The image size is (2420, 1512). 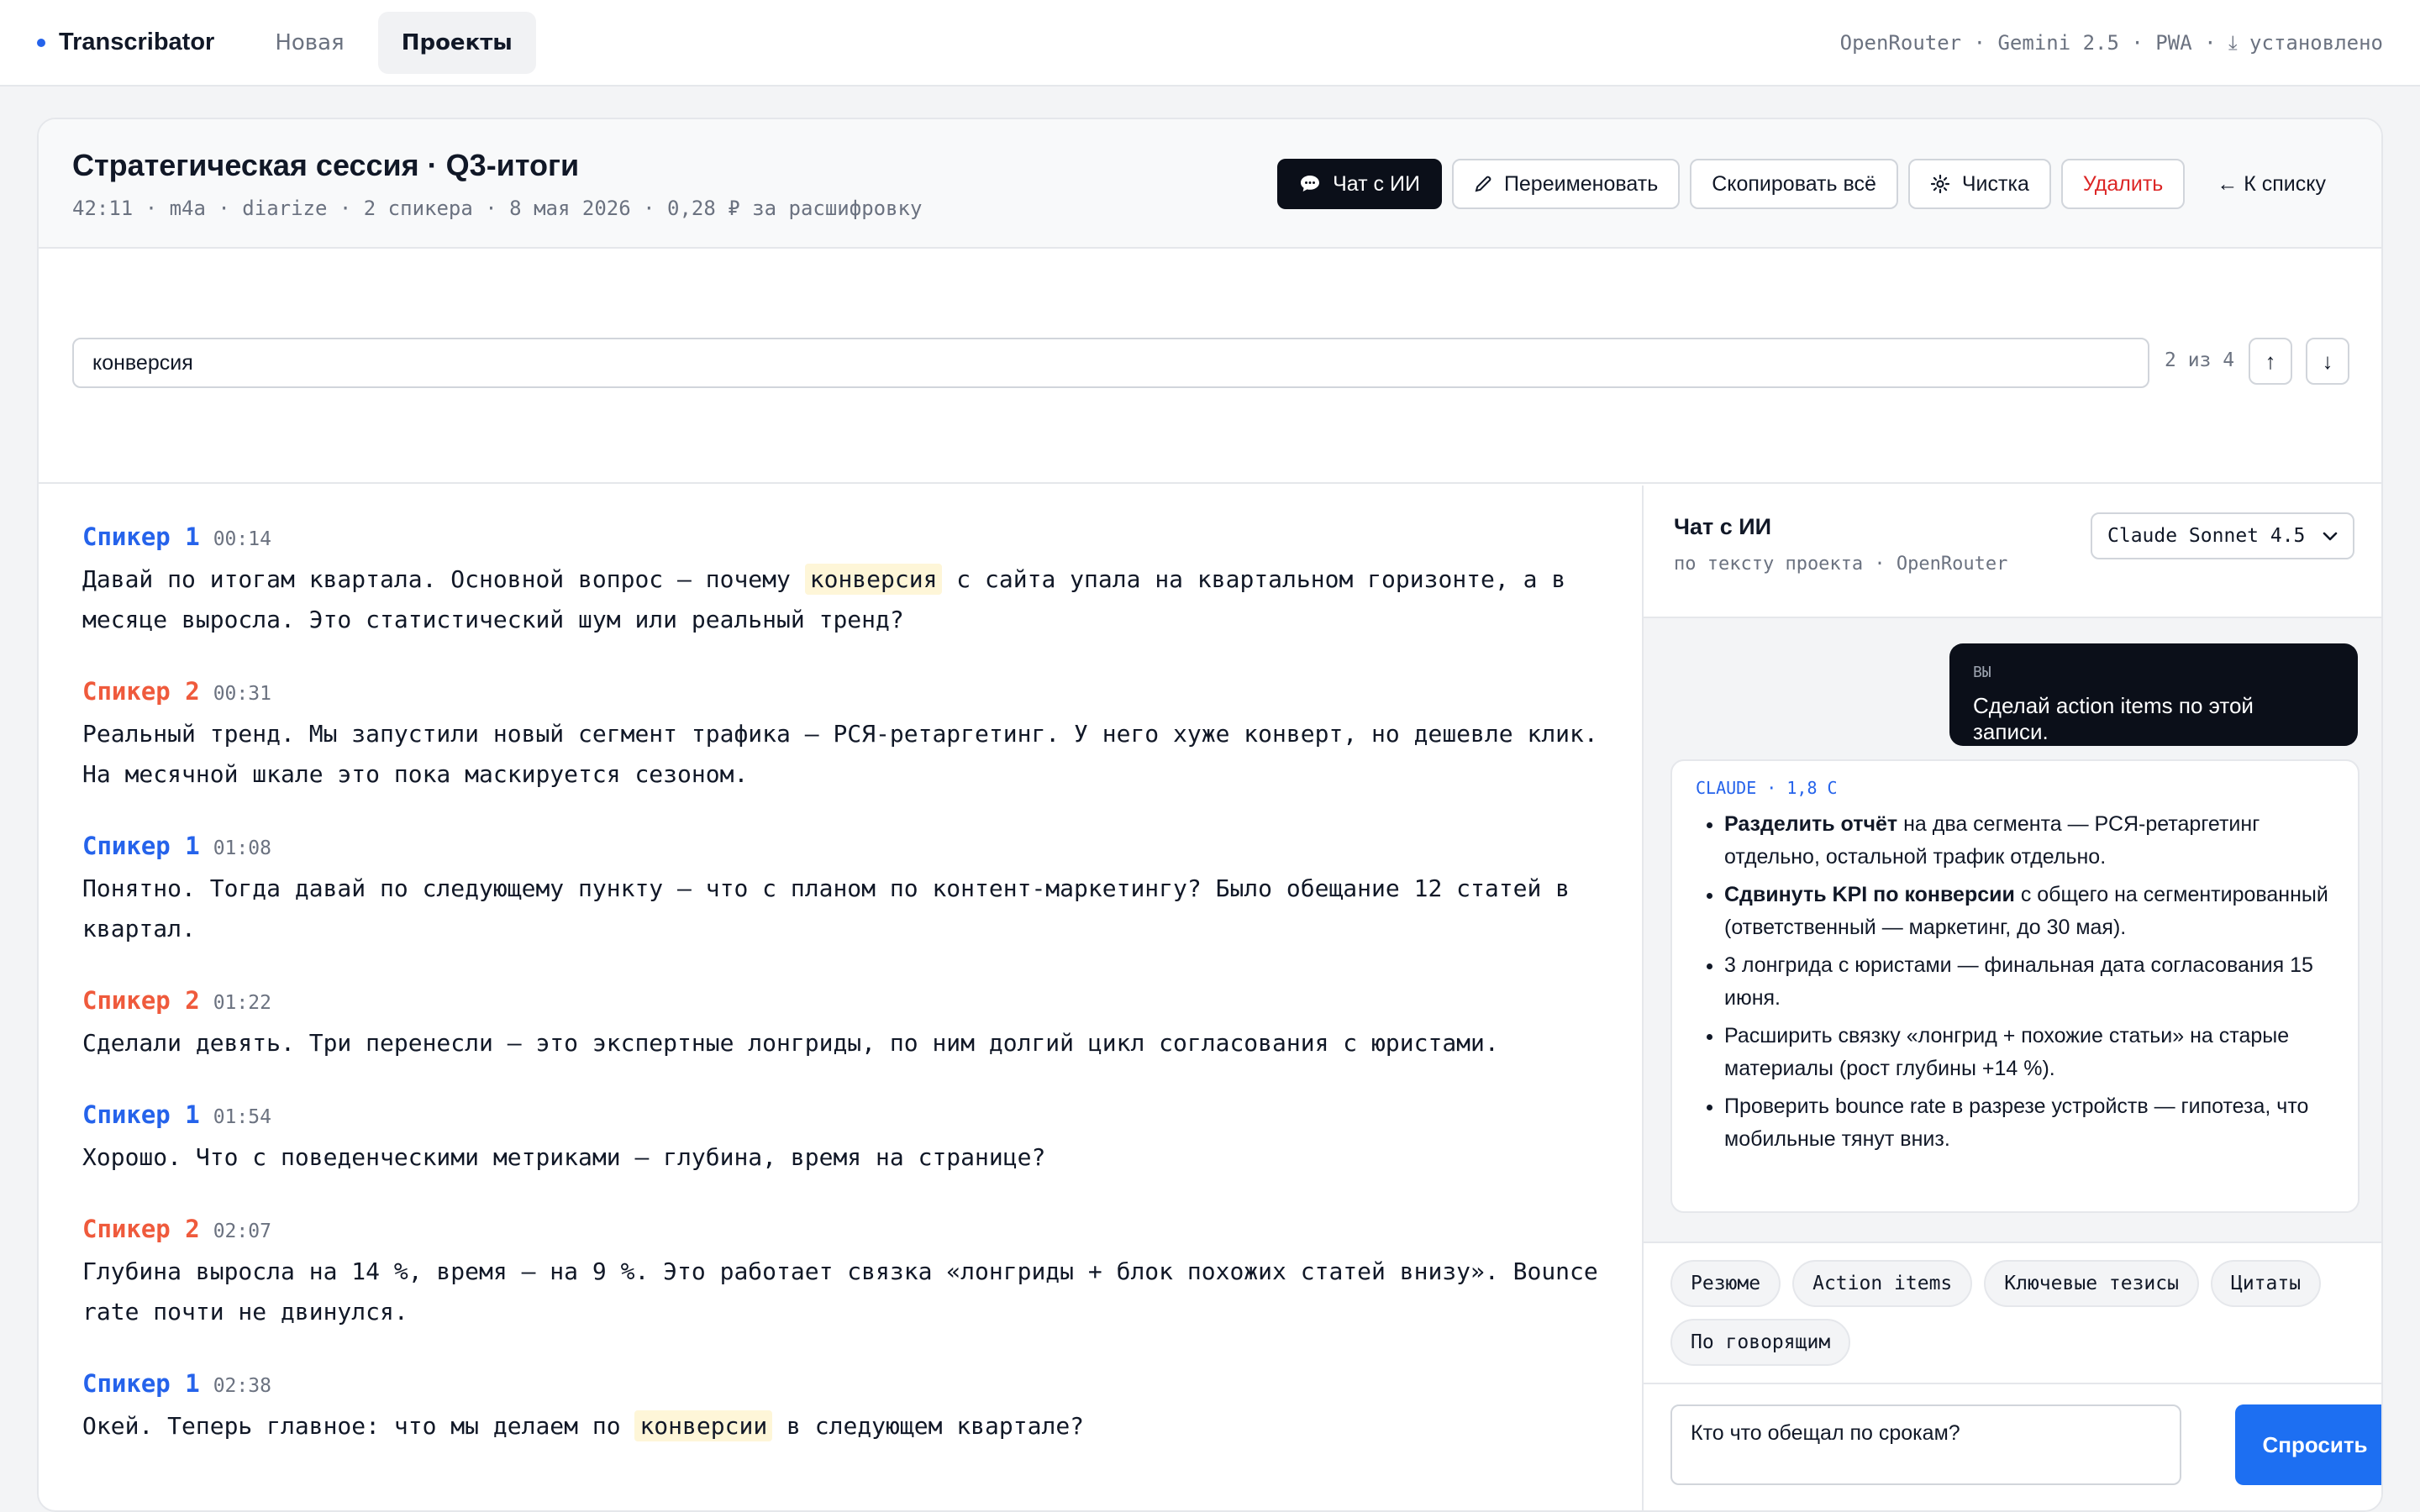 What do you see at coordinates (1483, 184) in the screenshot?
I see `pencil-icon` at bounding box center [1483, 184].